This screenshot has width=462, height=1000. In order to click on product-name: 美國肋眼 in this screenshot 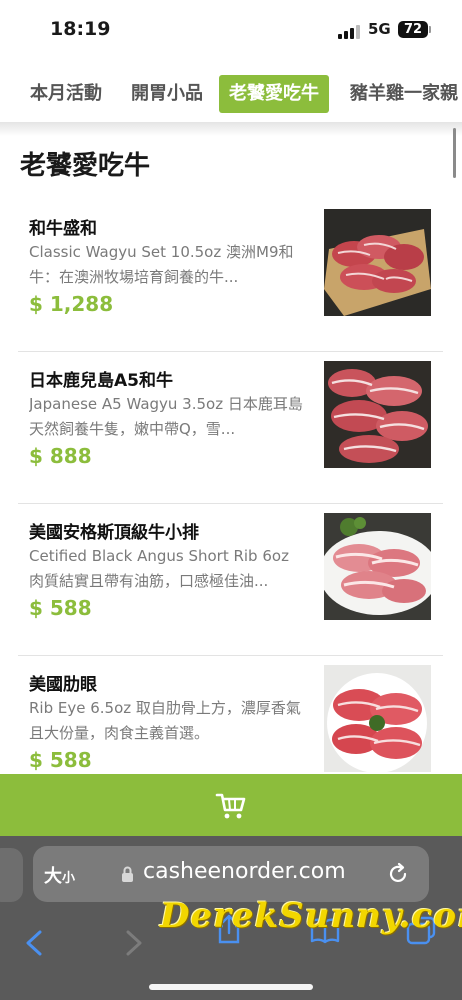, I will do `click(63, 685)`.